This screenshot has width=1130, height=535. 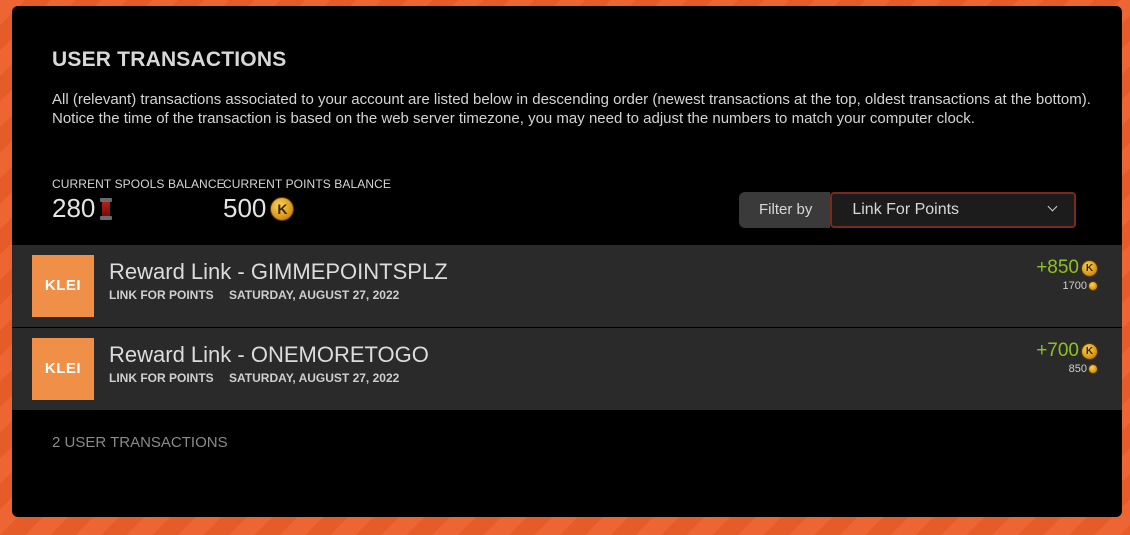 What do you see at coordinates (74, 208) in the screenshot?
I see `spools-balance-value: 280` at bounding box center [74, 208].